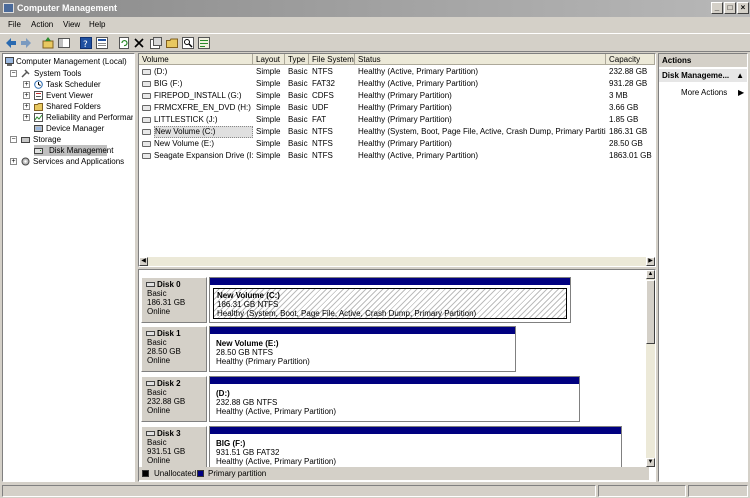 The height and width of the screenshot is (498, 750). Describe the element at coordinates (143, 261) in the screenshot. I see `scroll-left-button: ◀` at that location.